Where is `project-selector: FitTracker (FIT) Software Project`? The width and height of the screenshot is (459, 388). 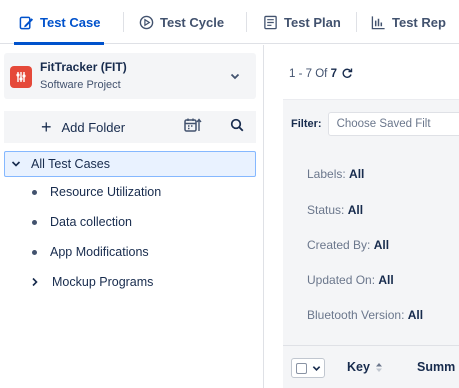 project-selector: FitTracker (FIT) Software Project is located at coordinates (130, 76).